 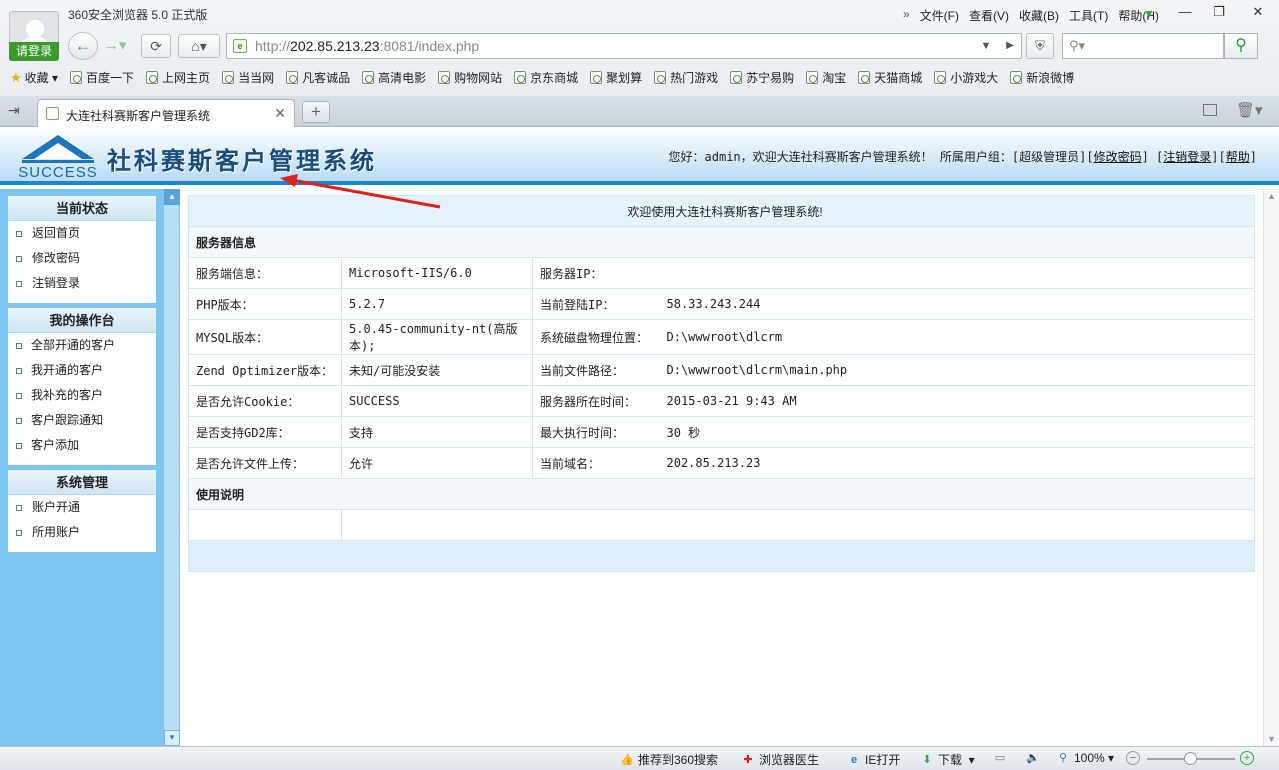 What do you see at coordinates (82, 283) in the screenshot?
I see `menu-item-logout: 注销登录` at bounding box center [82, 283].